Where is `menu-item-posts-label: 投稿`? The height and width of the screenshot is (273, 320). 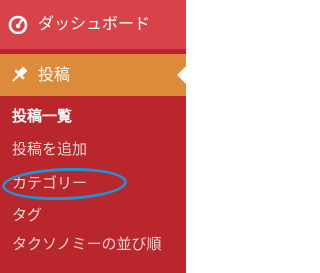 menu-item-posts-label: 投稿 is located at coordinates (54, 74).